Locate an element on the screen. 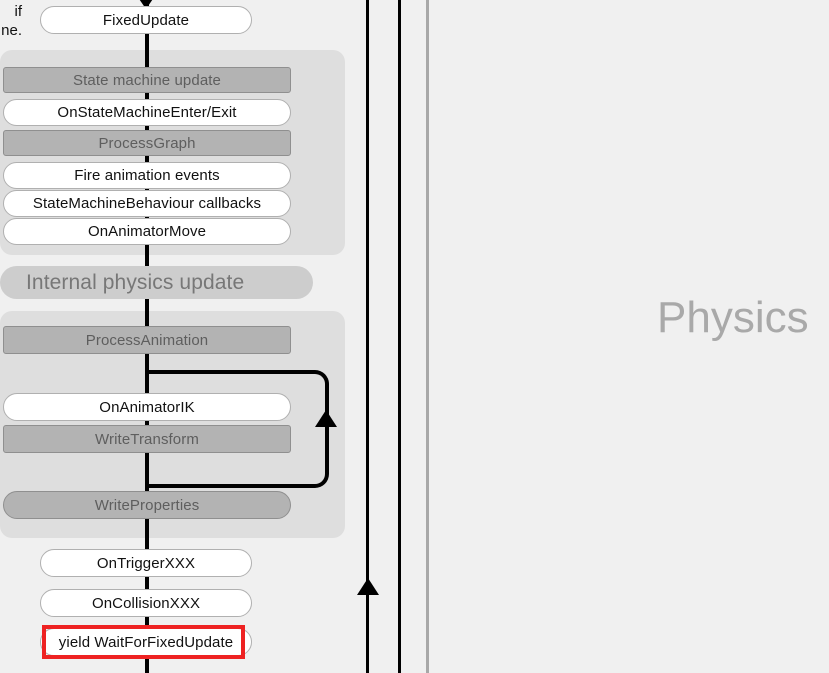 This screenshot has width=829, height=673. node-label: WriteProperties is located at coordinates (147, 505).